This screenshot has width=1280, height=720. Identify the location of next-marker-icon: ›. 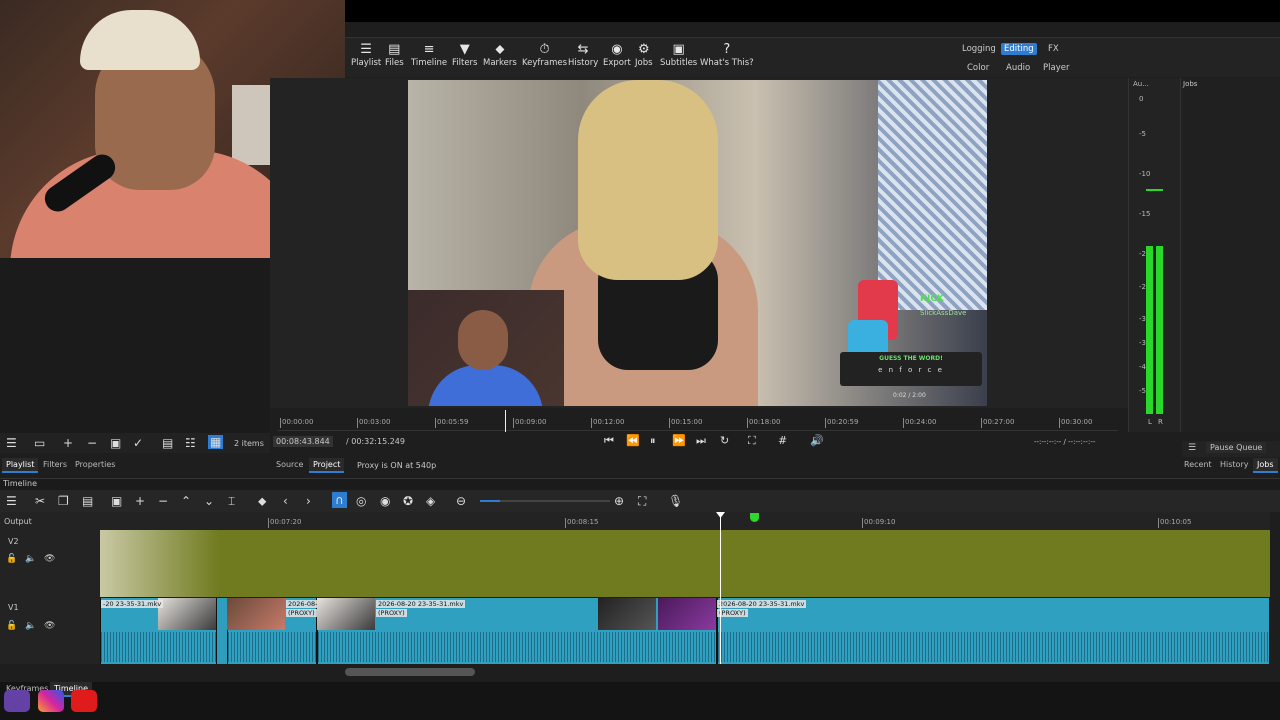
(308, 501).